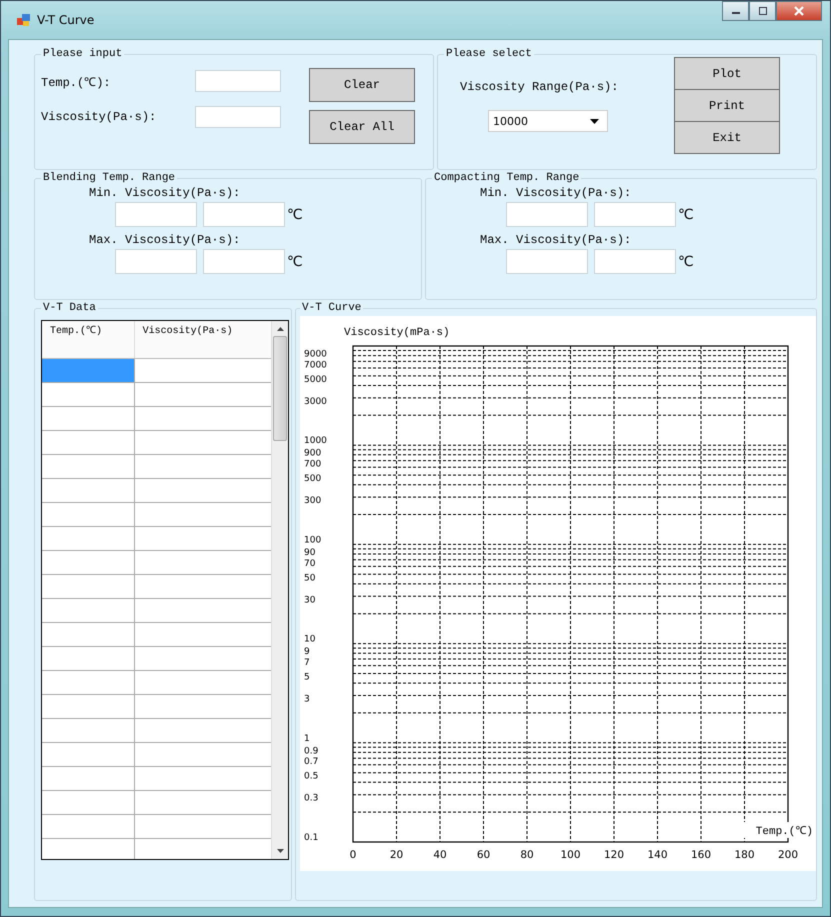  Describe the element at coordinates (727, 137) in the screenshot. I see `action-button: Exit` at that location.